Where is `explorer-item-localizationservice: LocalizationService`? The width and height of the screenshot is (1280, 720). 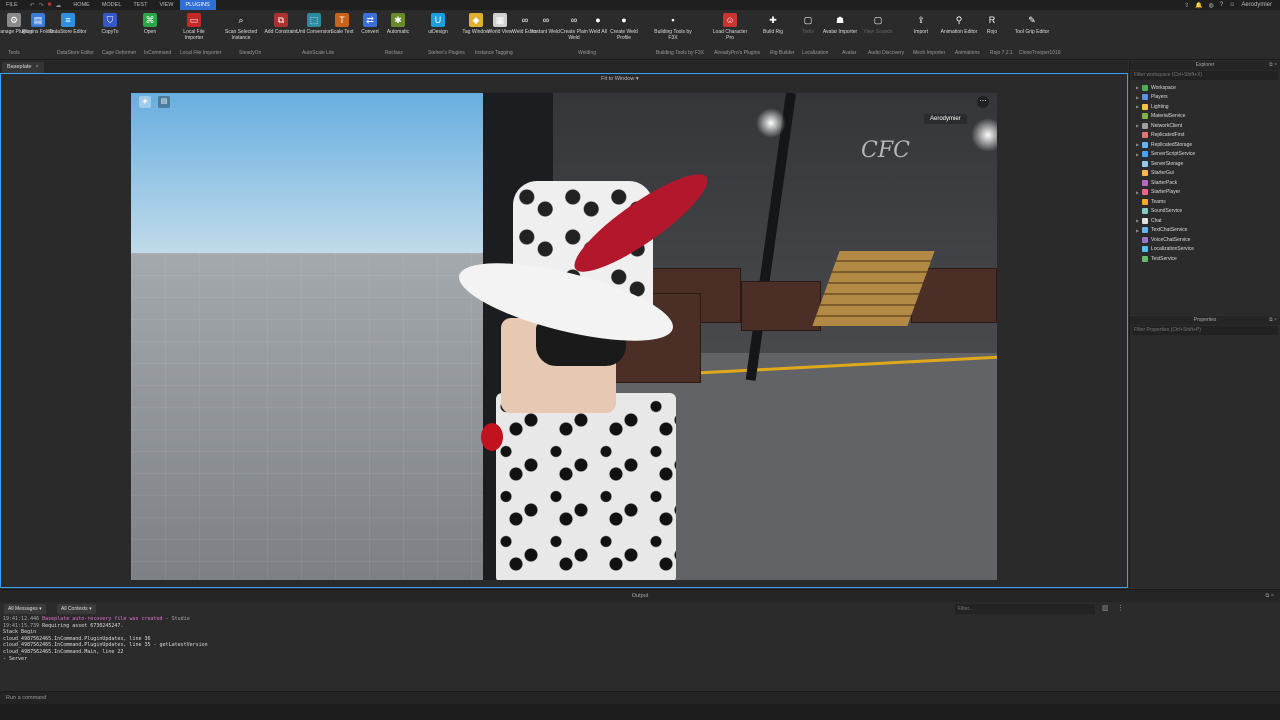
explorer-item-localizationservice: LocalizationService is located at coordinates (1205, 250).